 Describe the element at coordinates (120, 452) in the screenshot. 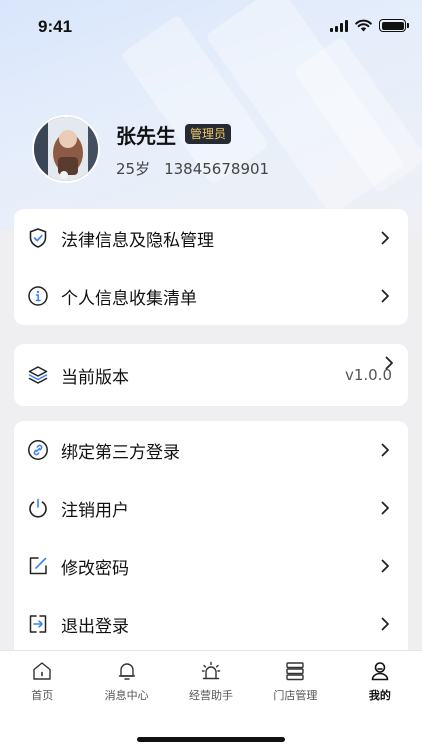

I see `menu-item-label: 绑定第三方登录` at that location.